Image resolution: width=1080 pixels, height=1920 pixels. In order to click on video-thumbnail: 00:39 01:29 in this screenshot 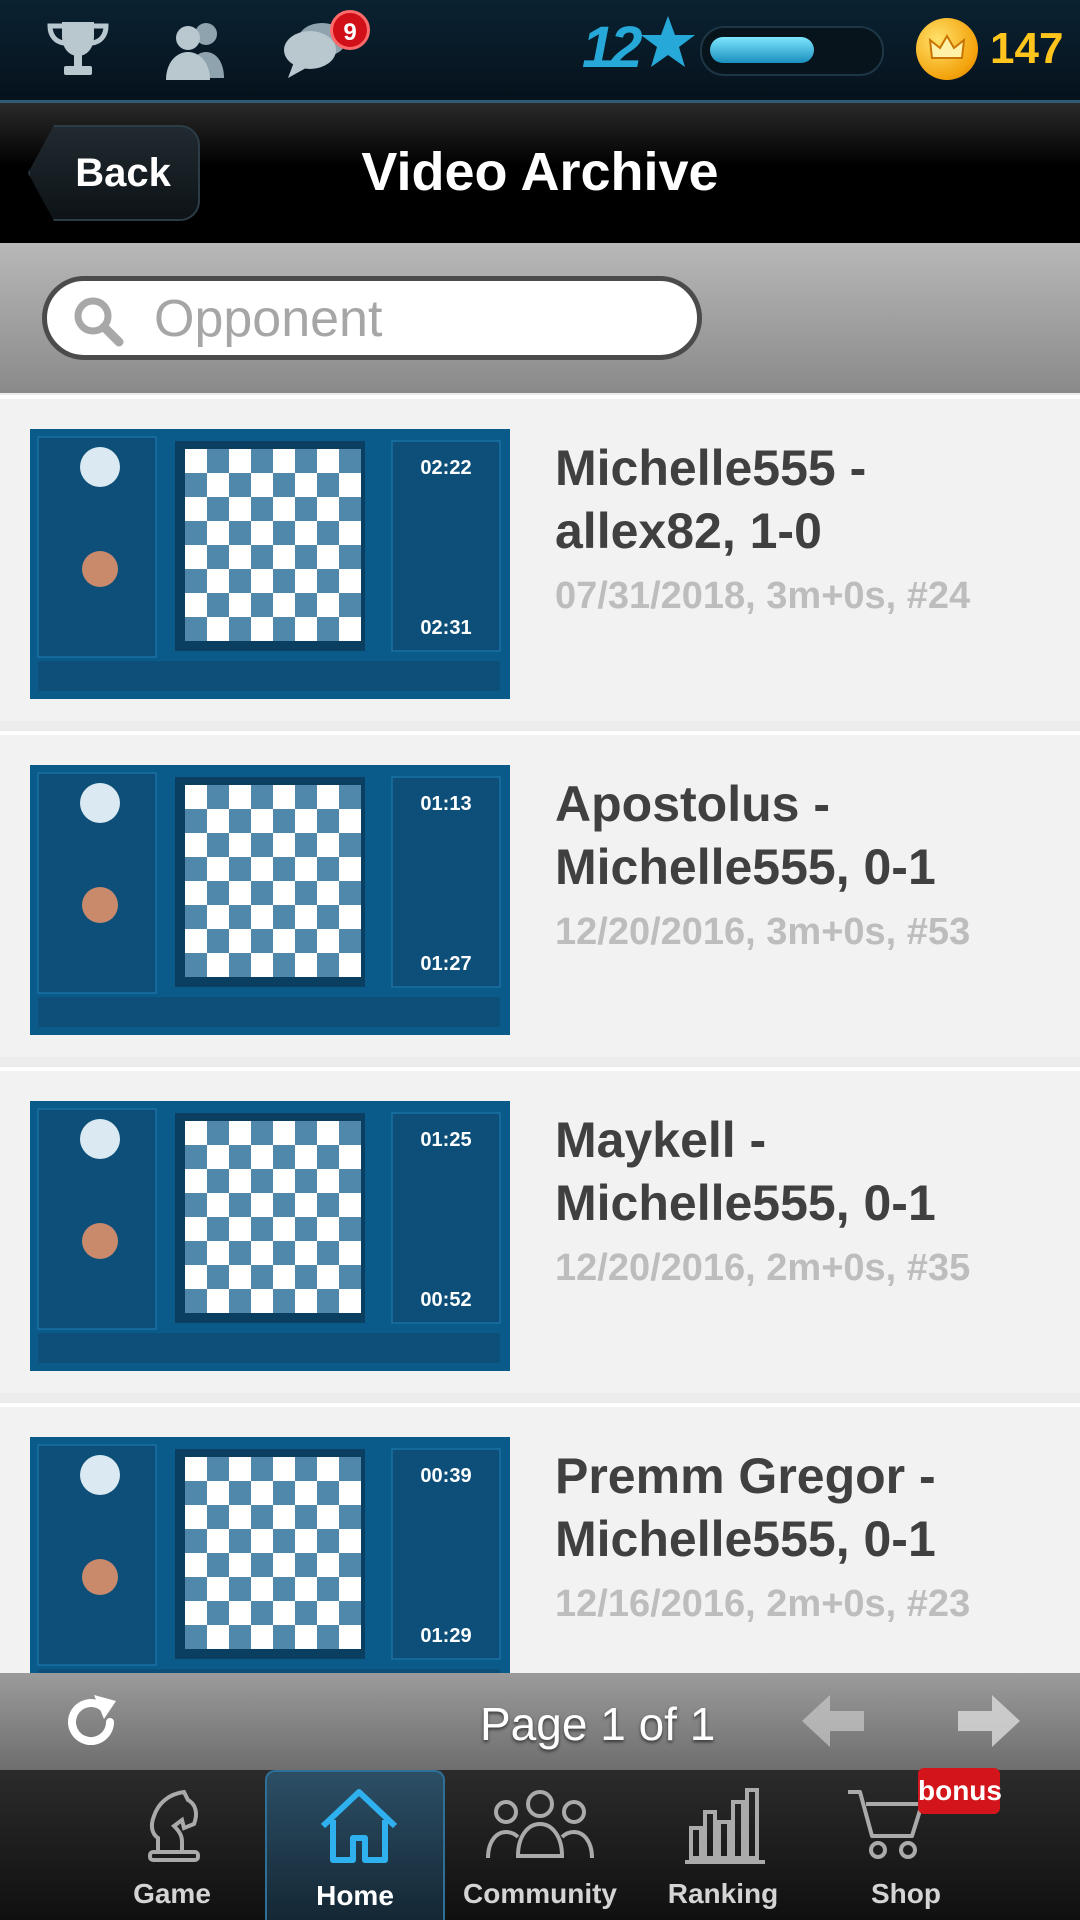, I will do `click(270, 1555)`.